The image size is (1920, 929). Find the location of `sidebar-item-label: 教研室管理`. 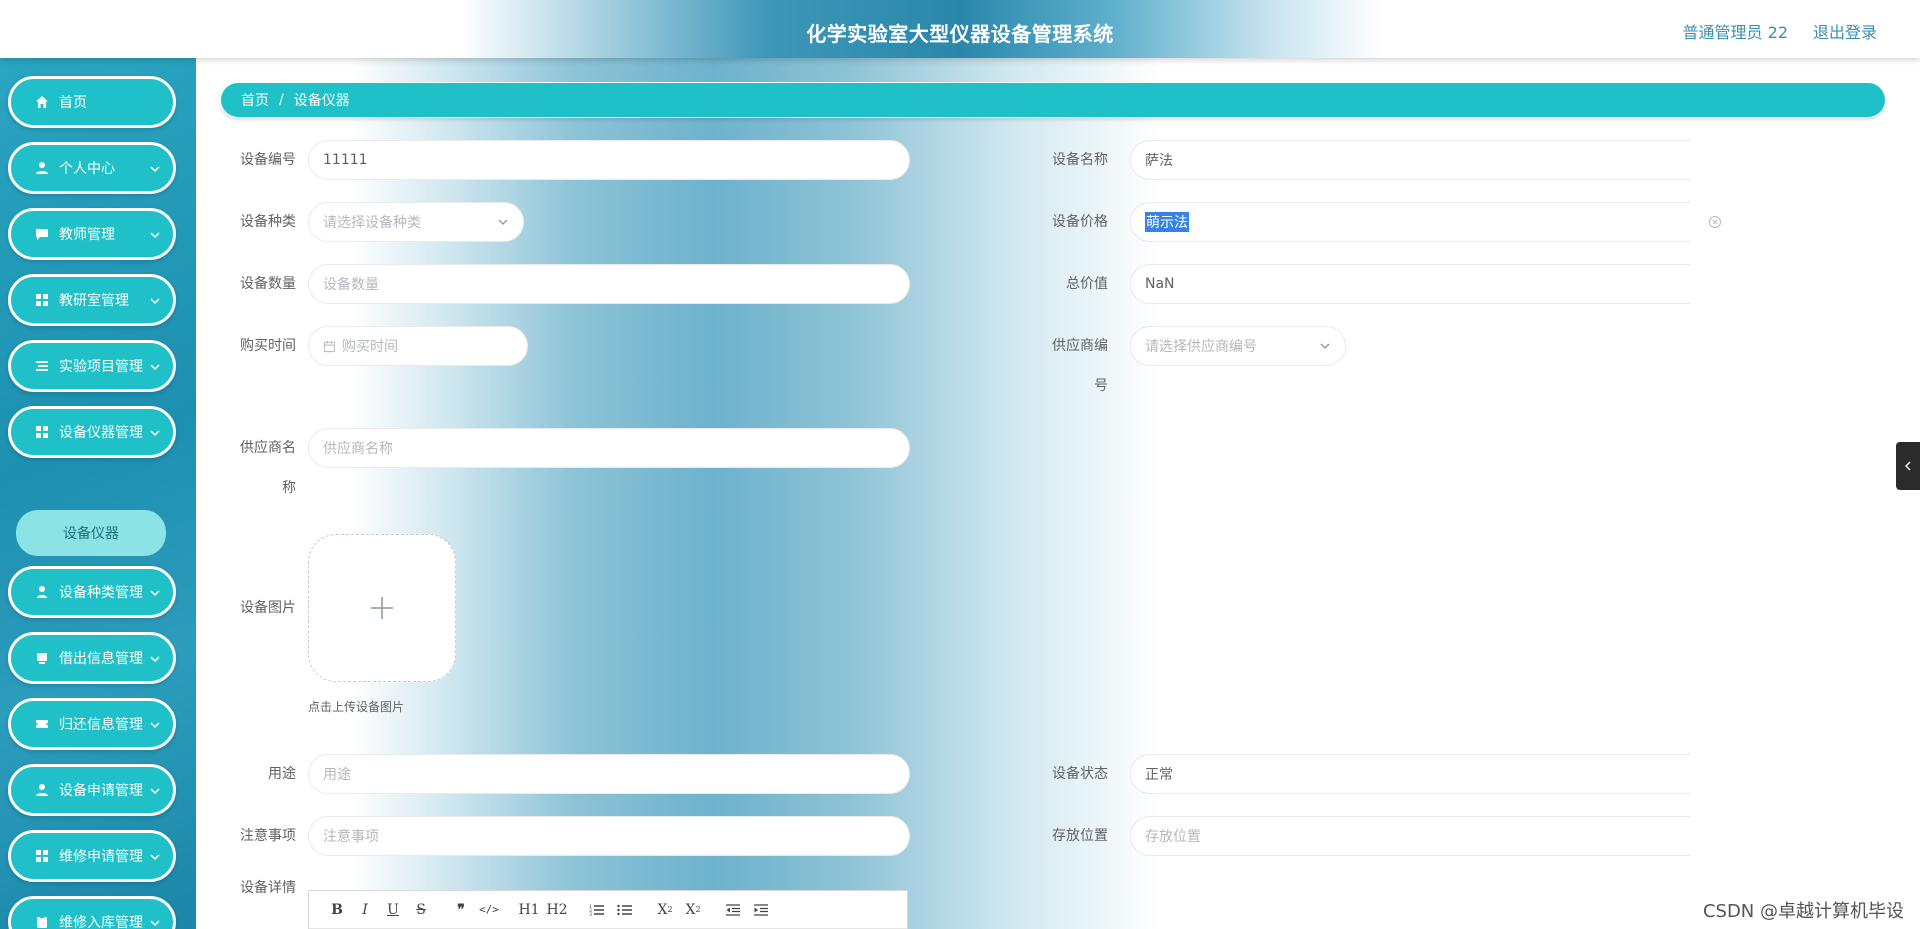

sidebar-item-label: 教研室管理 is located at coordinates (94, 301).